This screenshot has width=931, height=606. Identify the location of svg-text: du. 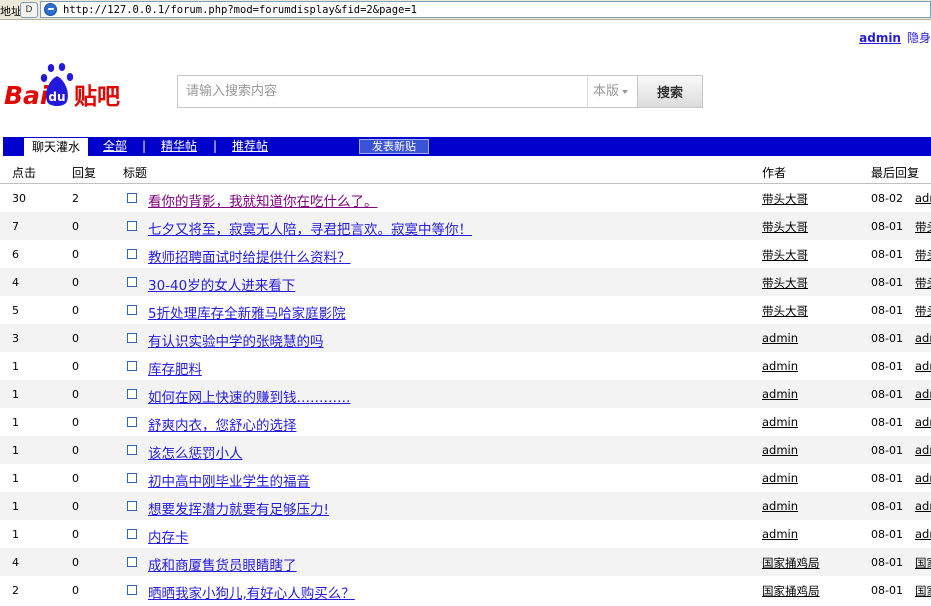
(56, 97).